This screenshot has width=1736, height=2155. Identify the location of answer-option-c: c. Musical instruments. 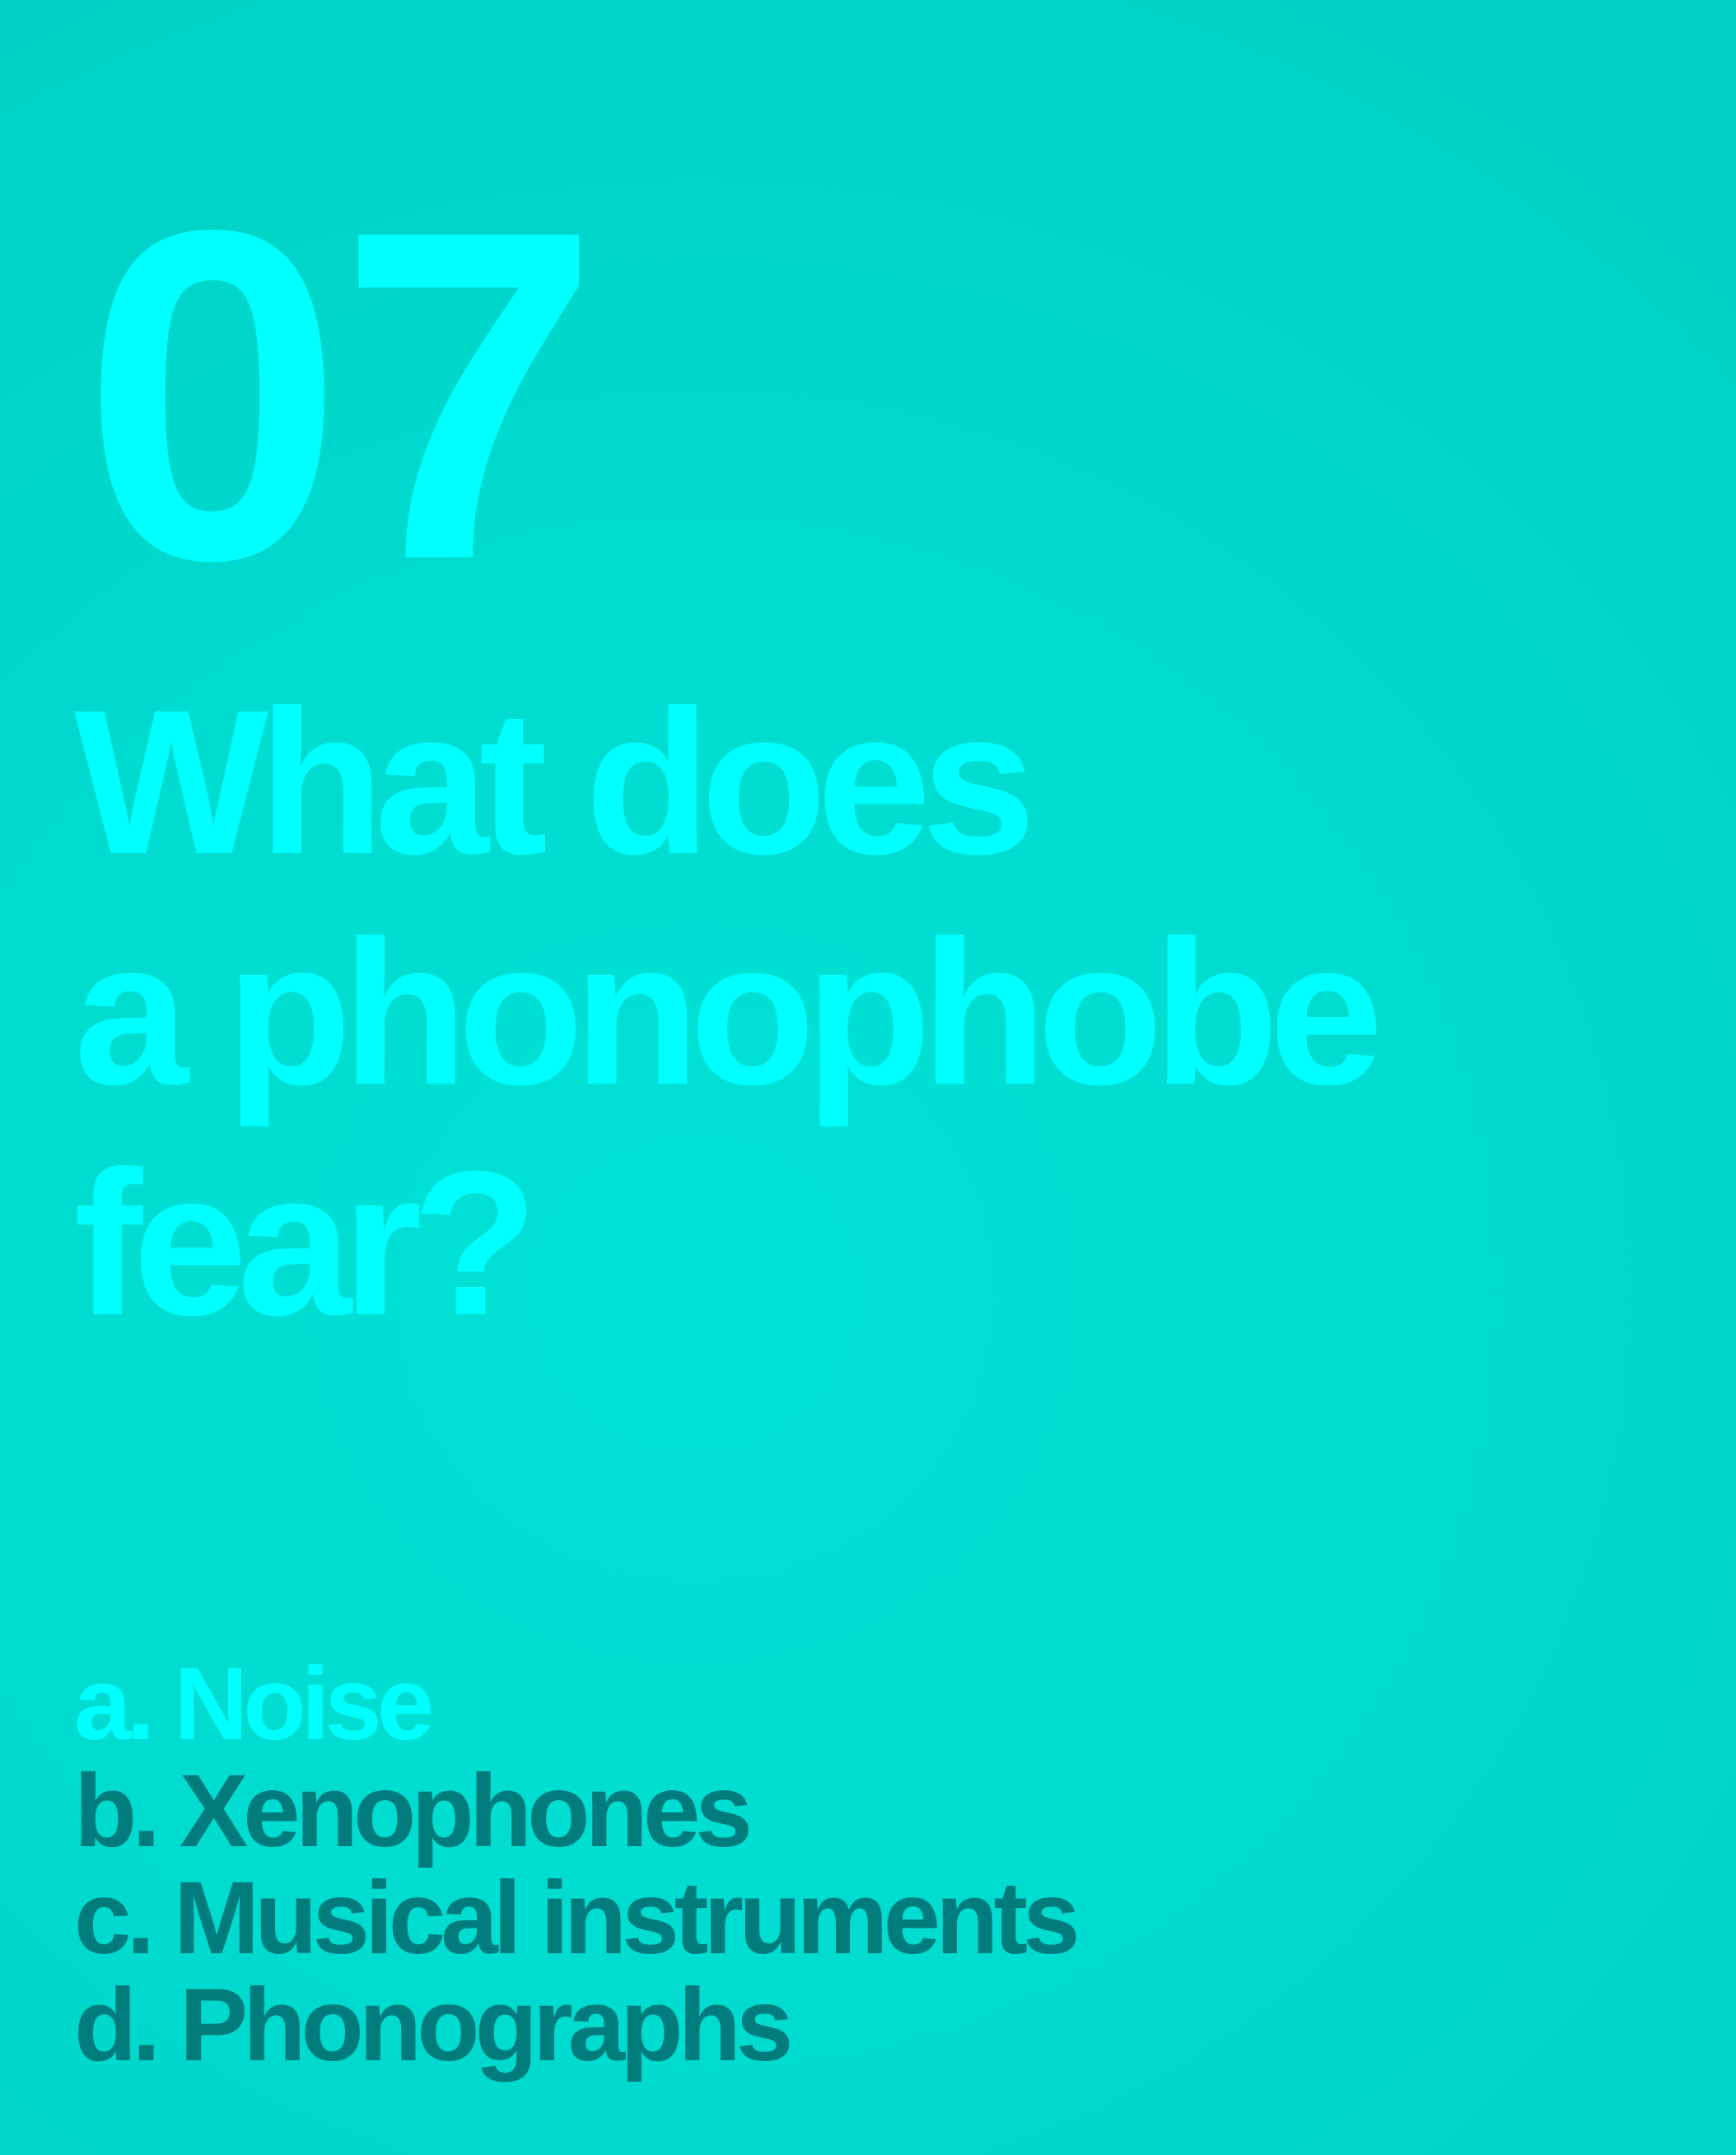
(577, 1918).